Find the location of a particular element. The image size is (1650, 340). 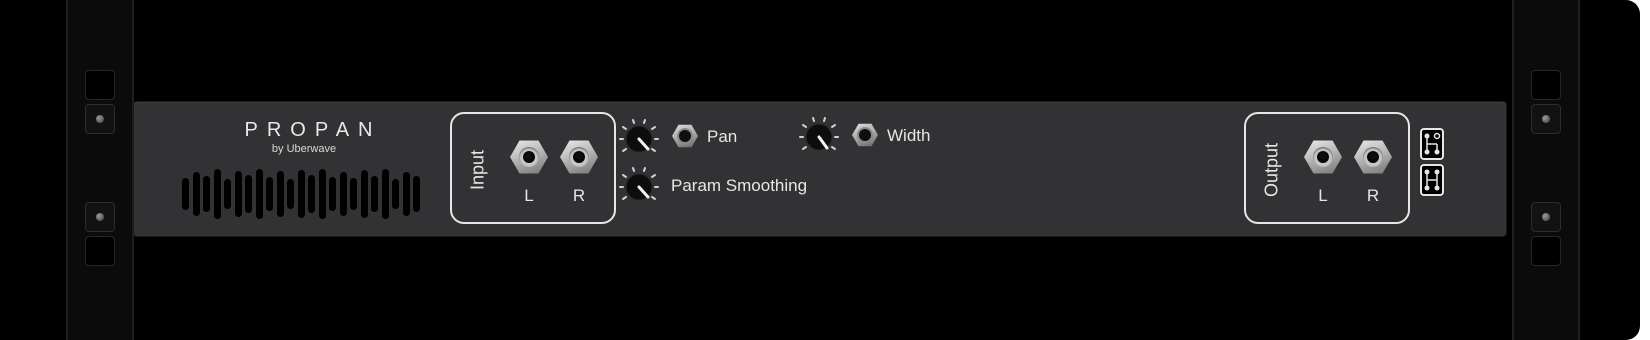

routing-top-icon is located at coordinates (1432, 144).